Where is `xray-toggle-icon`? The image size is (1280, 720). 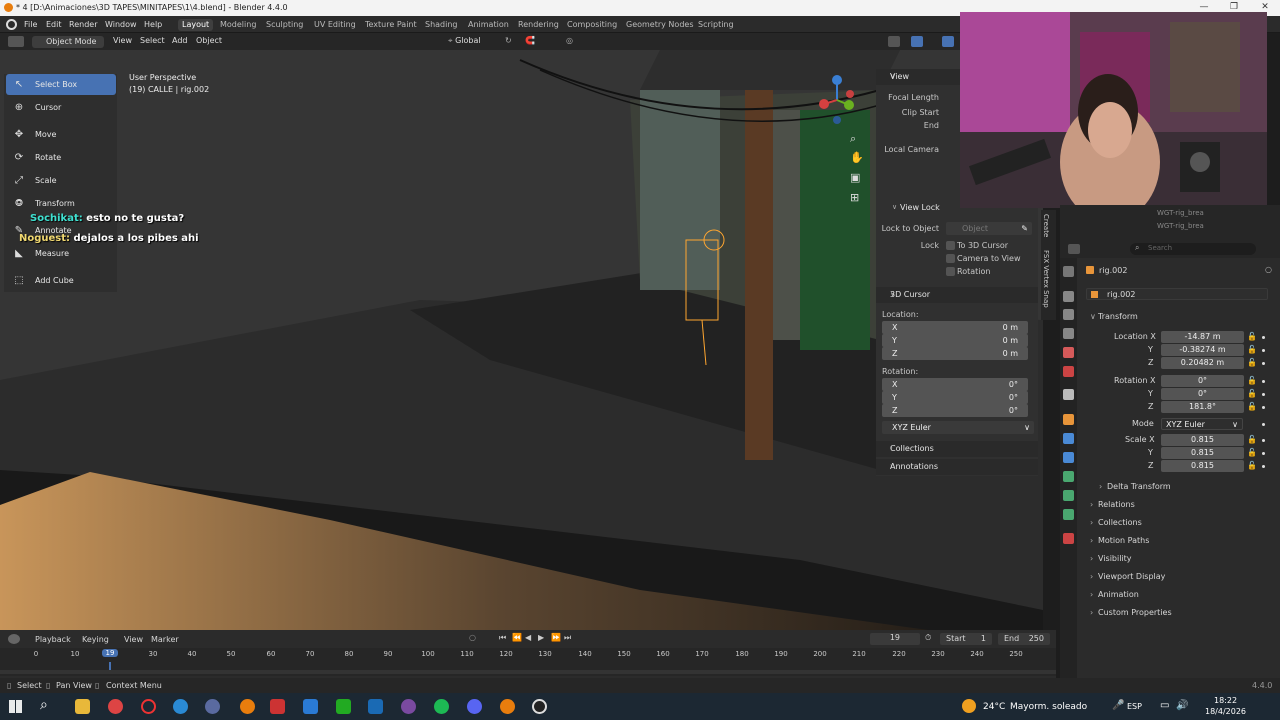
xray-toggle-icon is located at coordinates (948, 41).